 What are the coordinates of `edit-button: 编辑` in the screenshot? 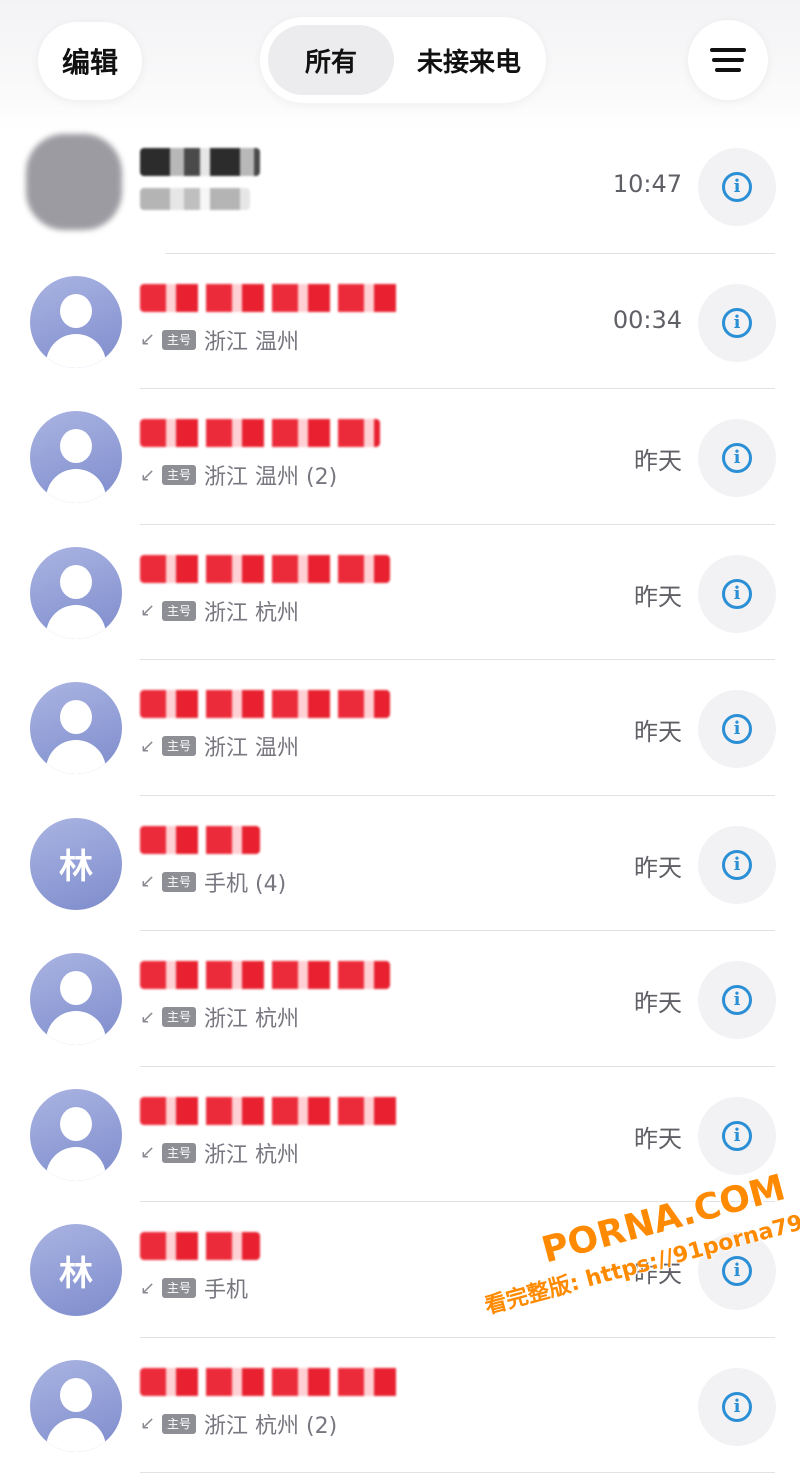 It's located at (90, 61).